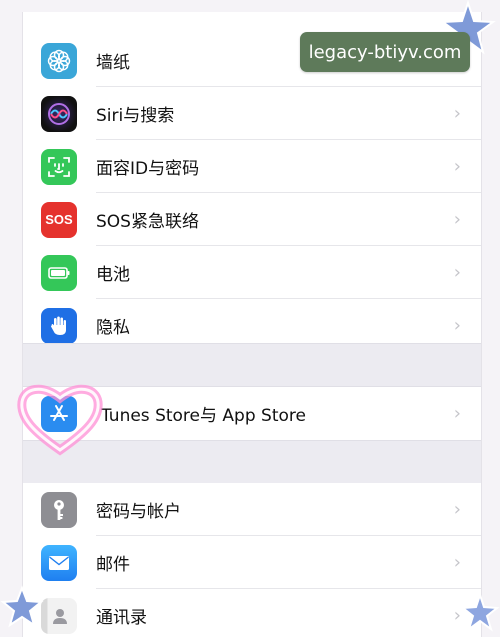 This screenshot has height=637, width=500. What do you see at coordinates (113, 63) in the screenshot?
I see `wallpaper-label: 墙纸` at bounding box center [113, 63].